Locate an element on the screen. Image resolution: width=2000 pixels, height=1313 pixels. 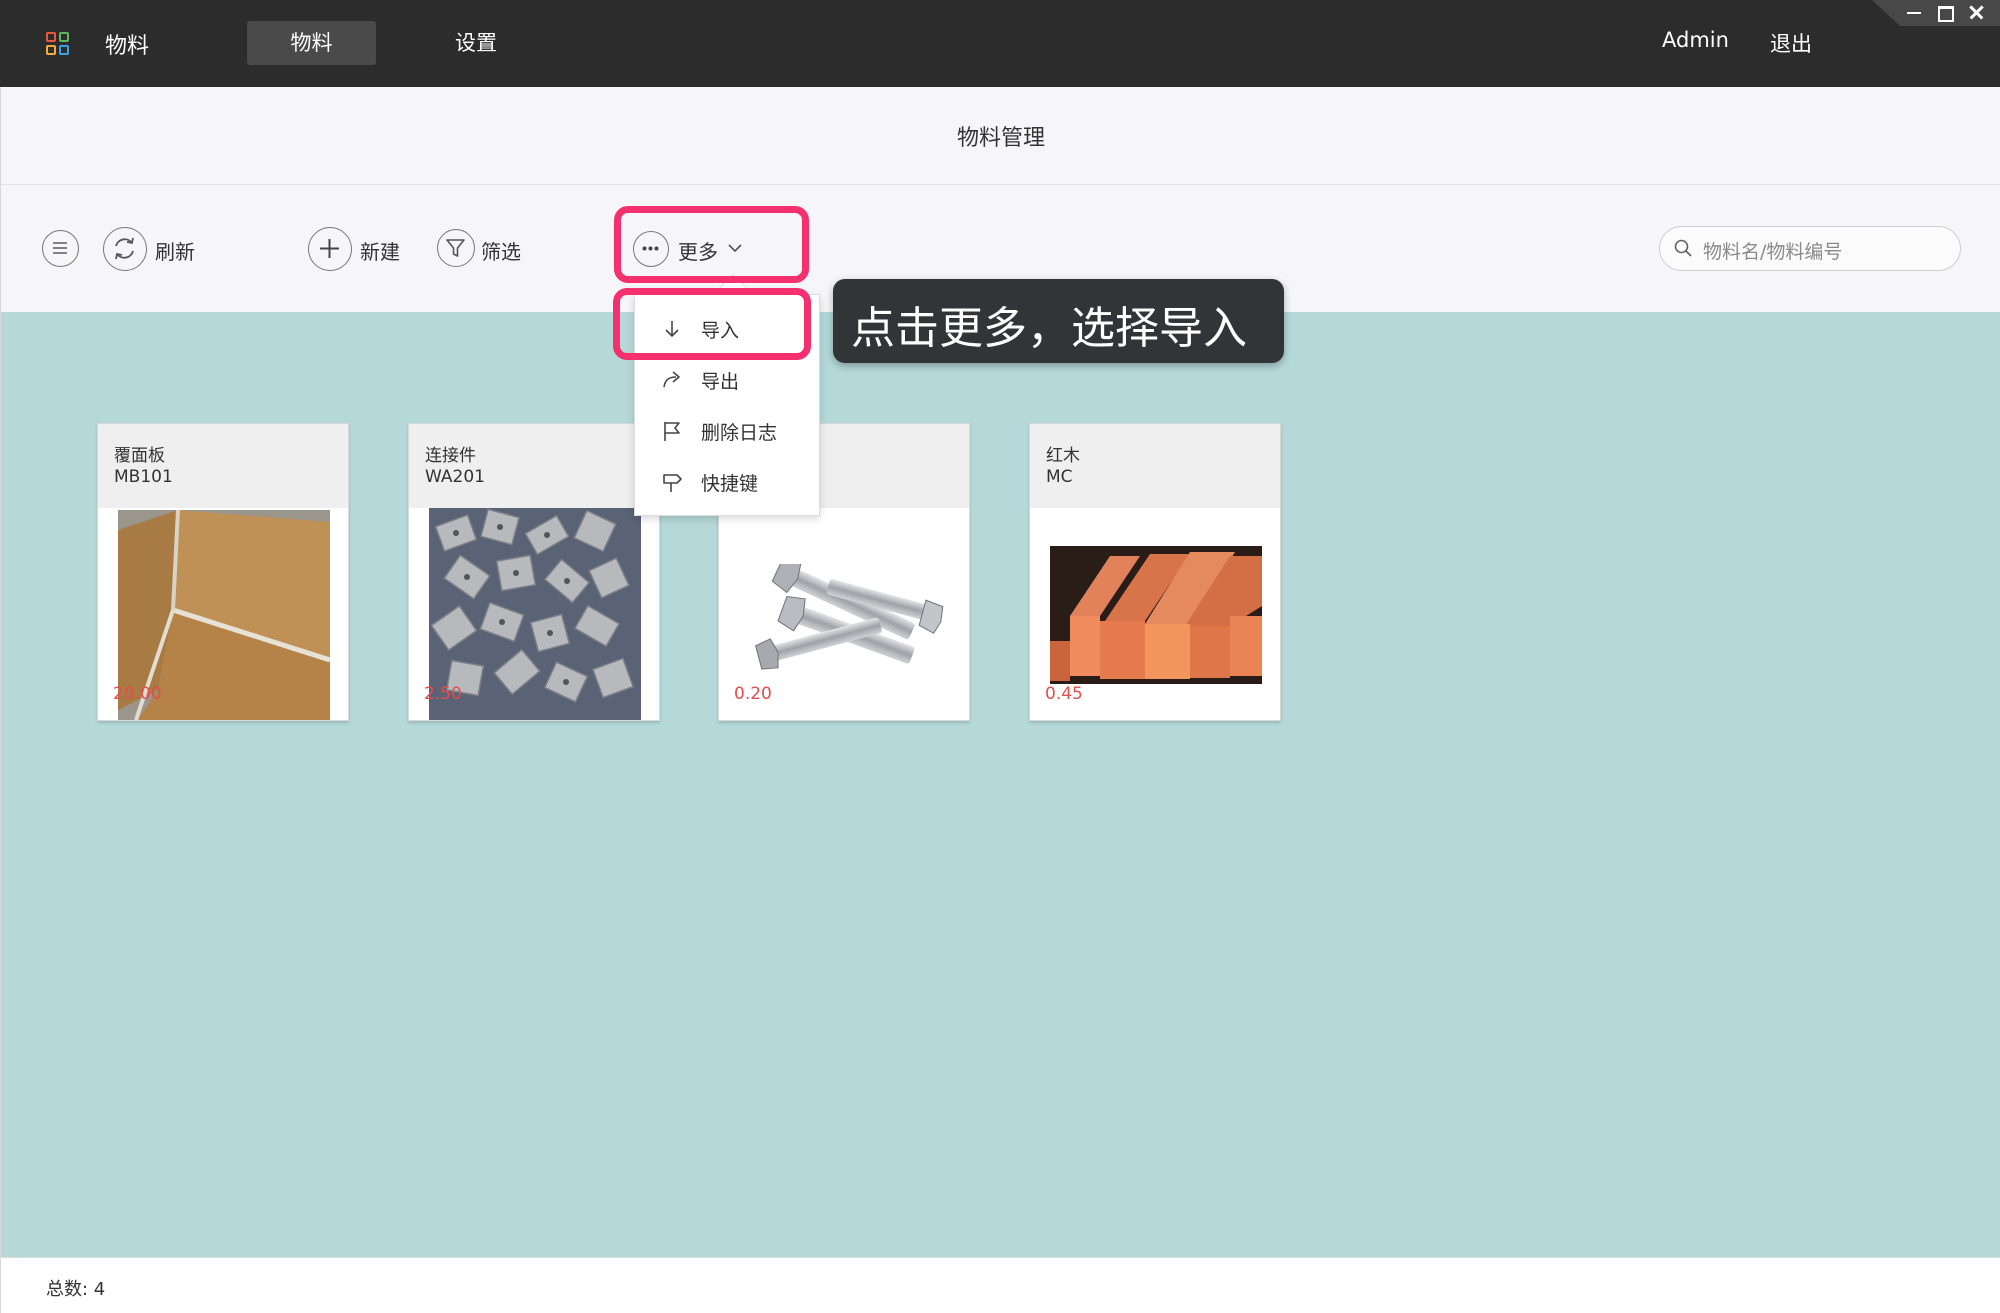
menu-item-shortcuts: 快捷键 is located at coordinates (728, 482).